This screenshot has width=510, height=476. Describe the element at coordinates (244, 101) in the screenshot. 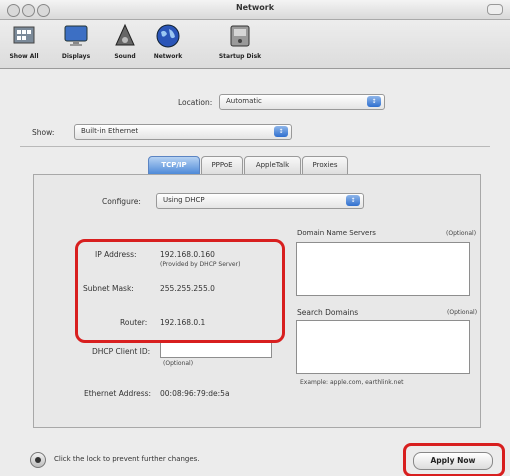

I see `location-value: Automatic` at that location.